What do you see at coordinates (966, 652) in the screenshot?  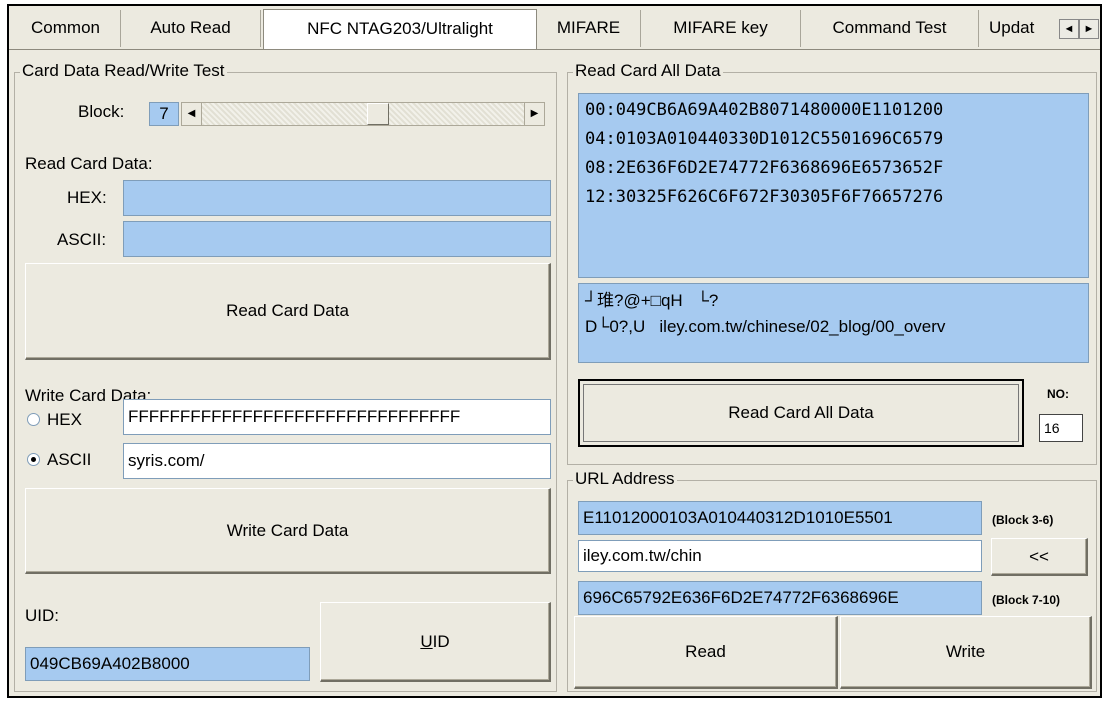 I see `url-write-button: Write` at bounding box center [966, 652].